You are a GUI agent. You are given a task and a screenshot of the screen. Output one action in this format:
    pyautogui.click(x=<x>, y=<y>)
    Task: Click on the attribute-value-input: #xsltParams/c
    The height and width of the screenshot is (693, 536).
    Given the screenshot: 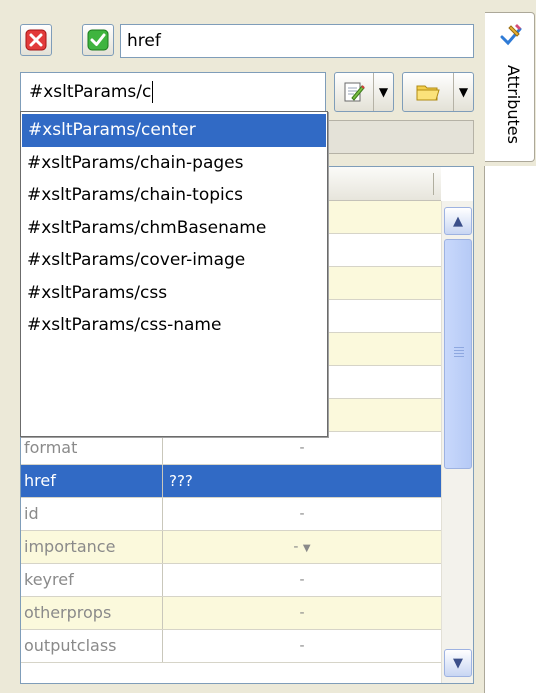 What is the action you would take?
    pyautogui.click(x=173, y=92)
    